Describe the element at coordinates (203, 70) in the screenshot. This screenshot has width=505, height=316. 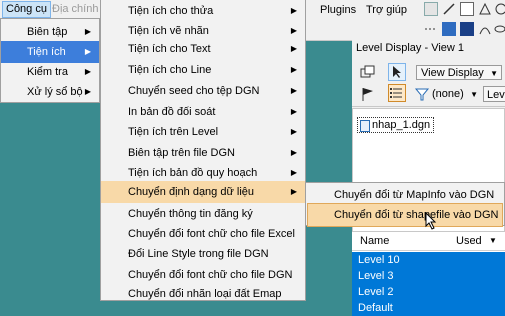
I see `submenu-item: Tiện ích cho Line ▶` at that location.